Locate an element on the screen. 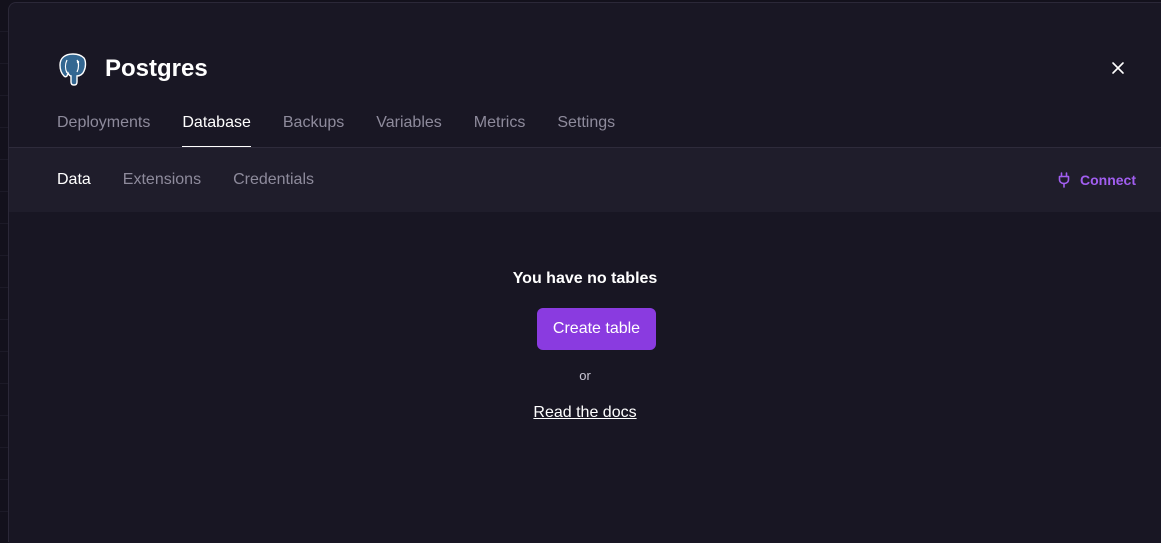 Image resolution: width=1161 pixels, height=543 pixels. close-icon is located at coordinates (1118, 68).